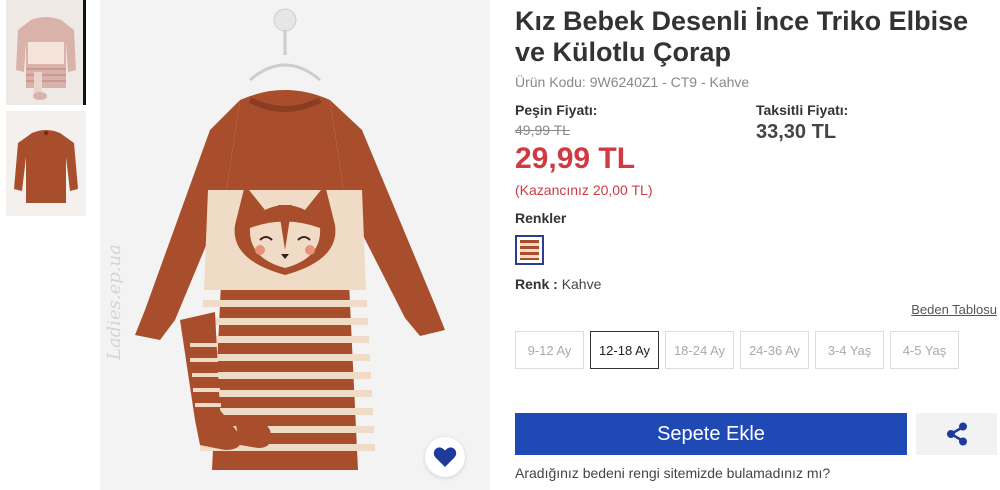  I want to click on cash-price-label: Peşin Fiyatı:, so click(556, 110).